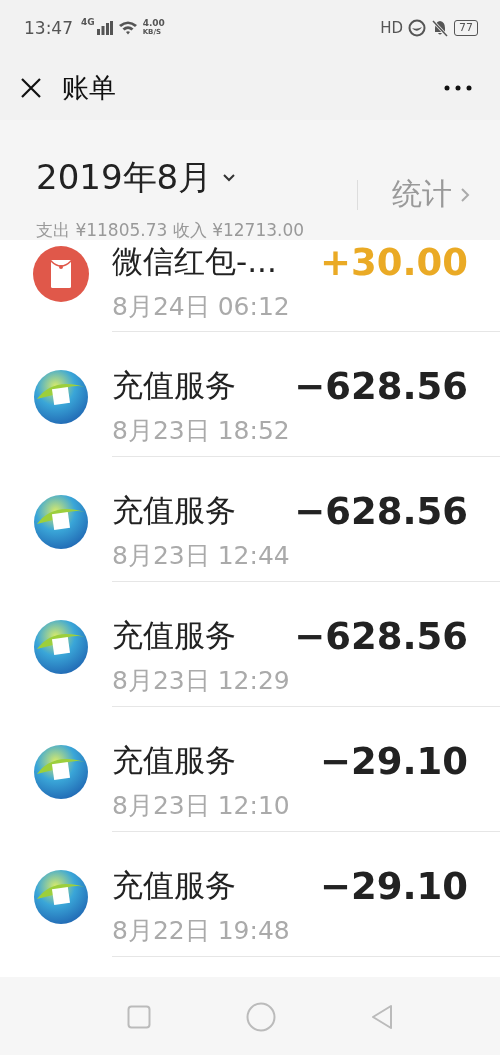  Describe the element at coordinates (127, 27) in the screenshot. I see `wifi-icon` at that location.